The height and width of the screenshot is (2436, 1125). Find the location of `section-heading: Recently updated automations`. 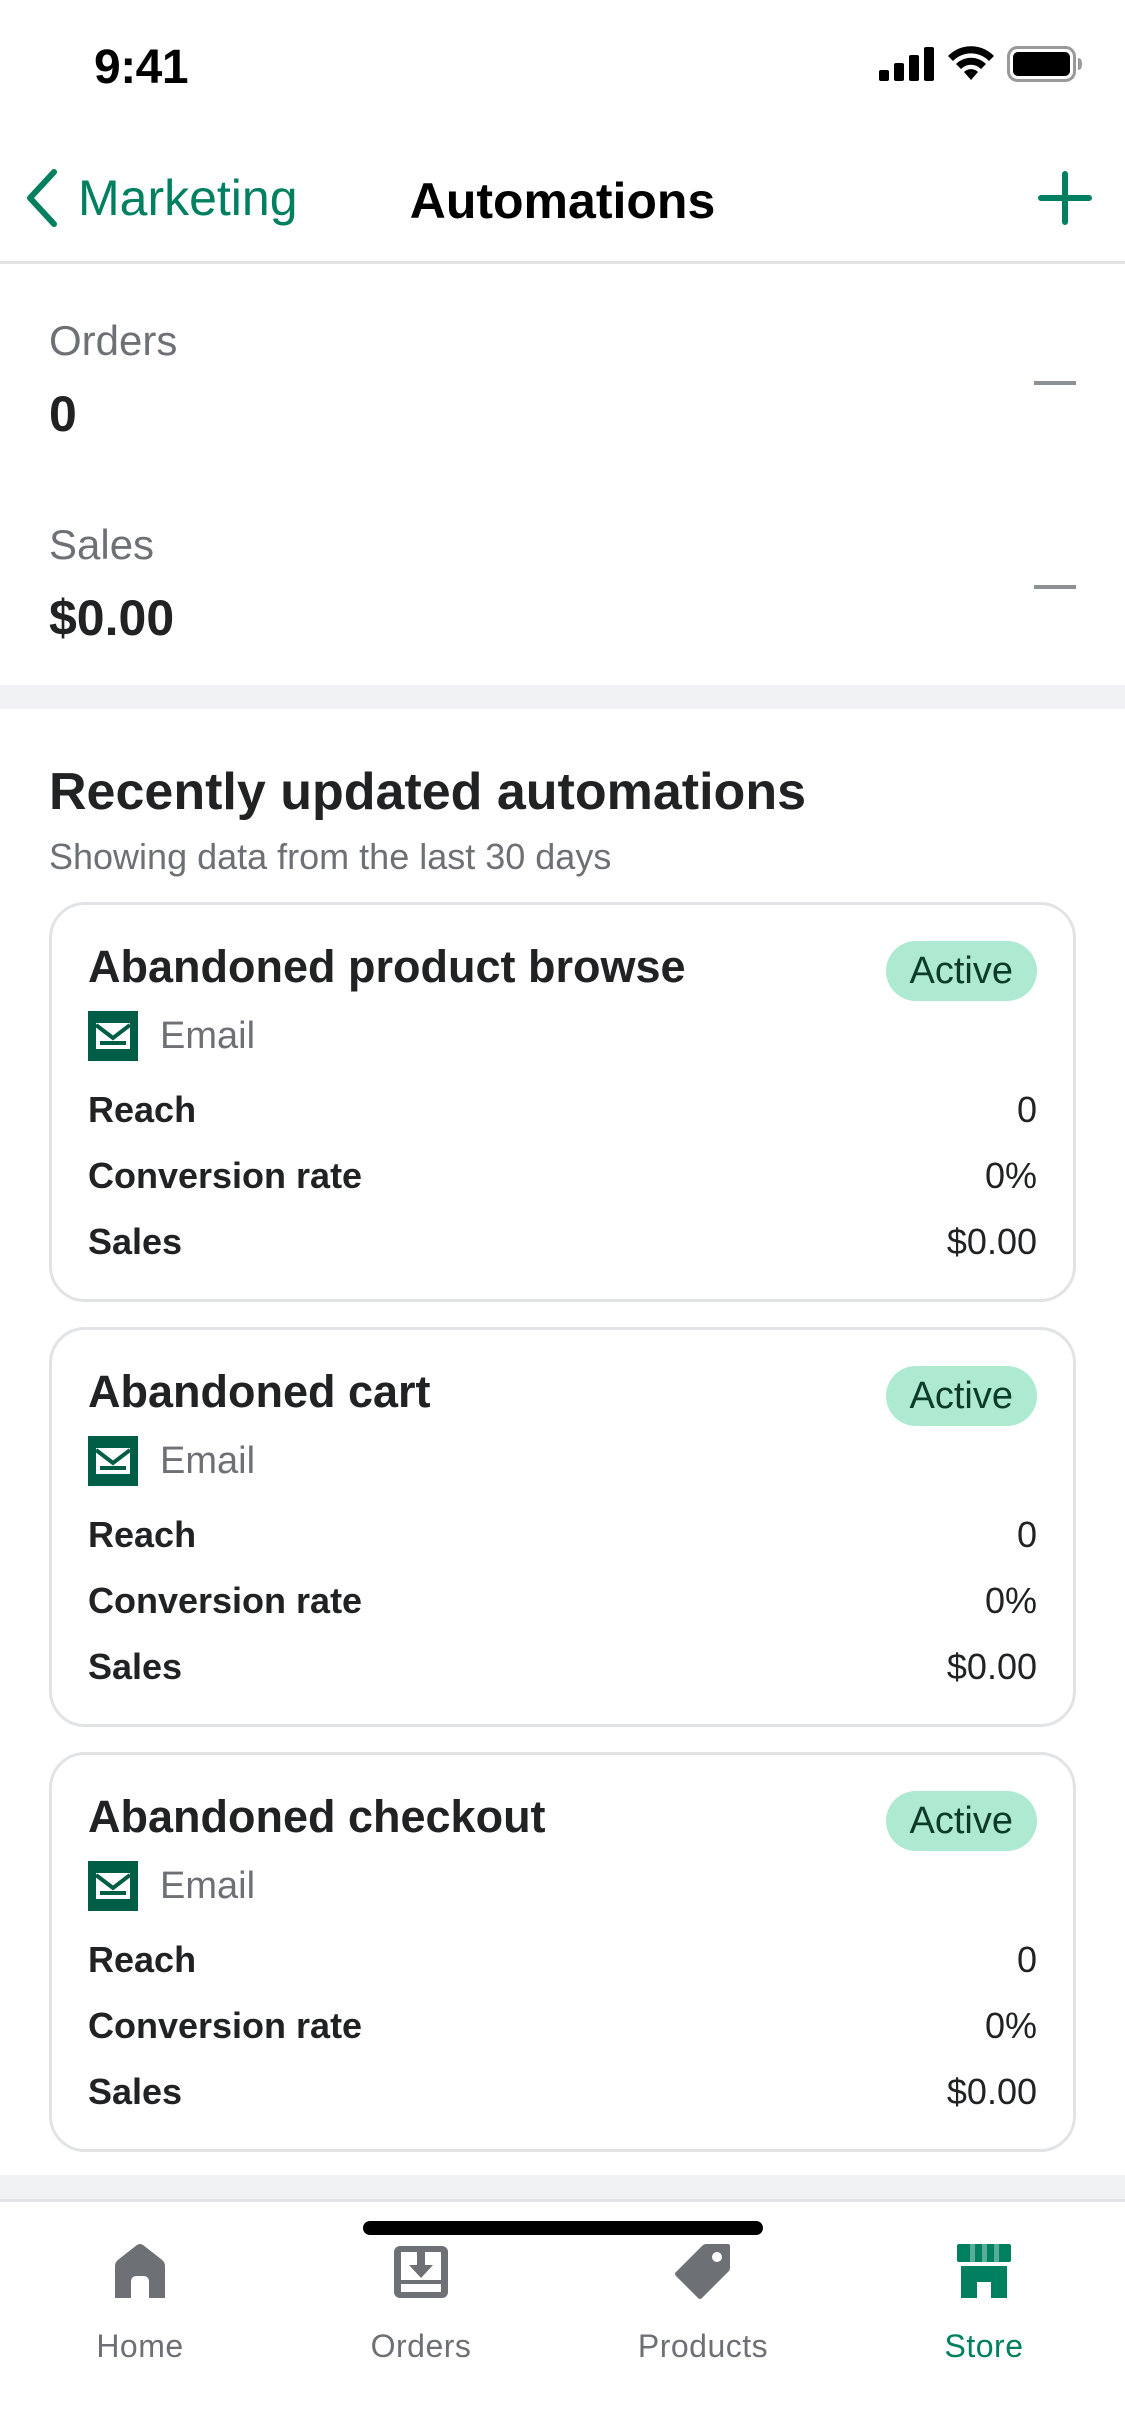

section-heading: Recently updated automations is located at coordinates (427, 792).